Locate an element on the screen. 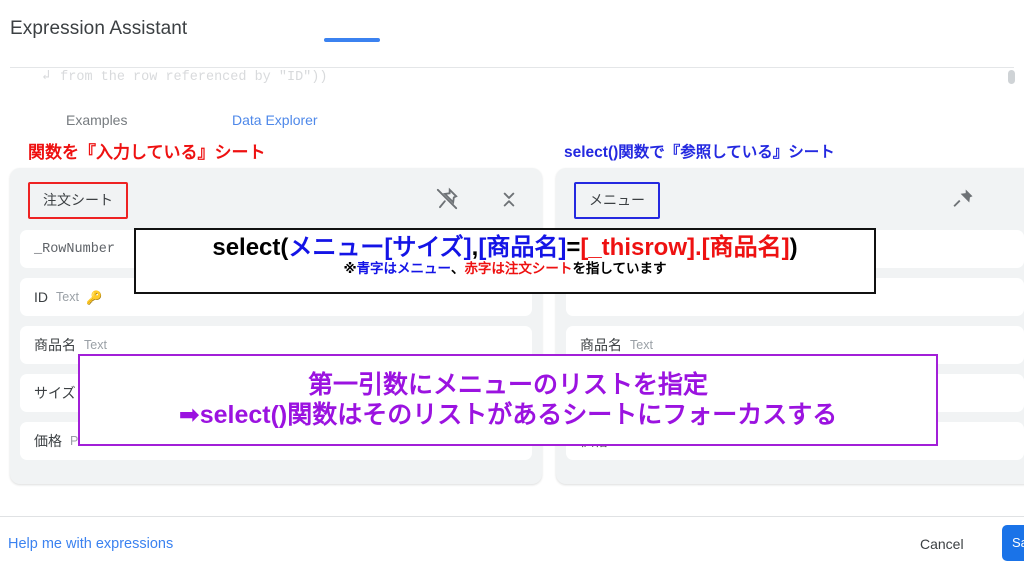 The width and height of the screenshot is (1024, 576). field-name: 価格 is located at coordinates (48, 441).